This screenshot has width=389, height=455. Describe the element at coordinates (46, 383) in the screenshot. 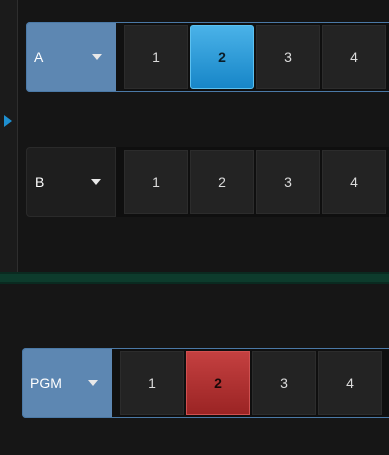

I see `bus-pgm-label: PGM` at that location.